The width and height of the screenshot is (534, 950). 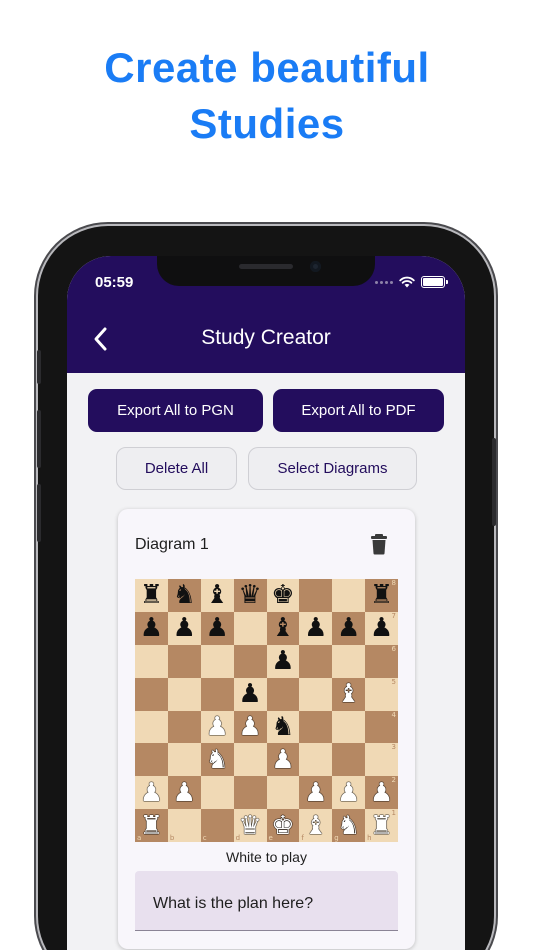 I want to click on square-c6, so click(x=217, y=661).